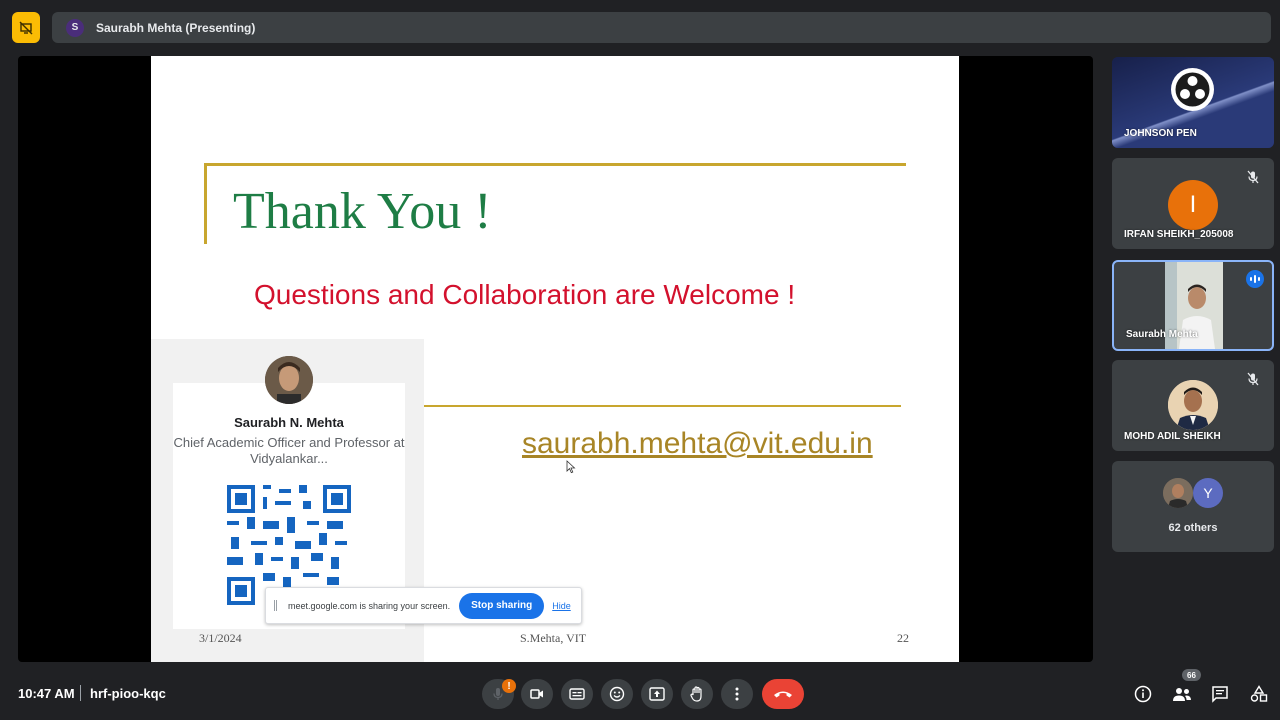 This screenshot has height=720, width=1280. Describe the element at coordinates (362, 211) in the screenshot. I see `slide-title: Thank You !` at that location.